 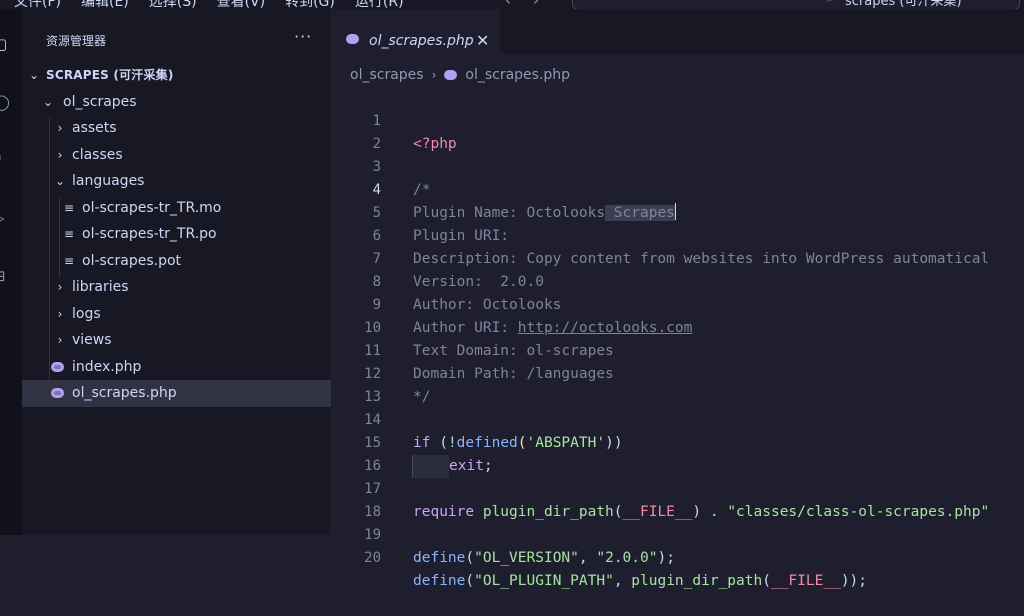 What do you see at coordinates (5, 102) in the screenshot?
I see `search-icon: ◯` at bounding box center [5, 102].